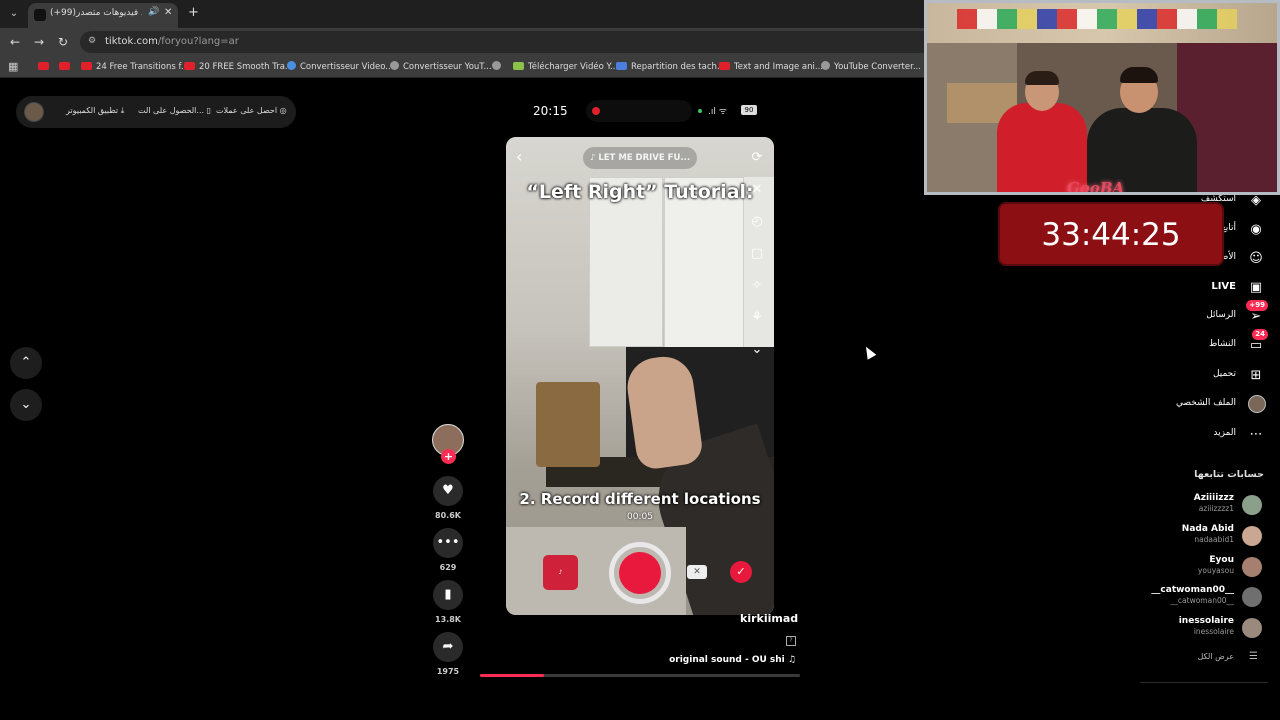  I want to click on placeholder-glyph-icon: ?, so click(791, 641).